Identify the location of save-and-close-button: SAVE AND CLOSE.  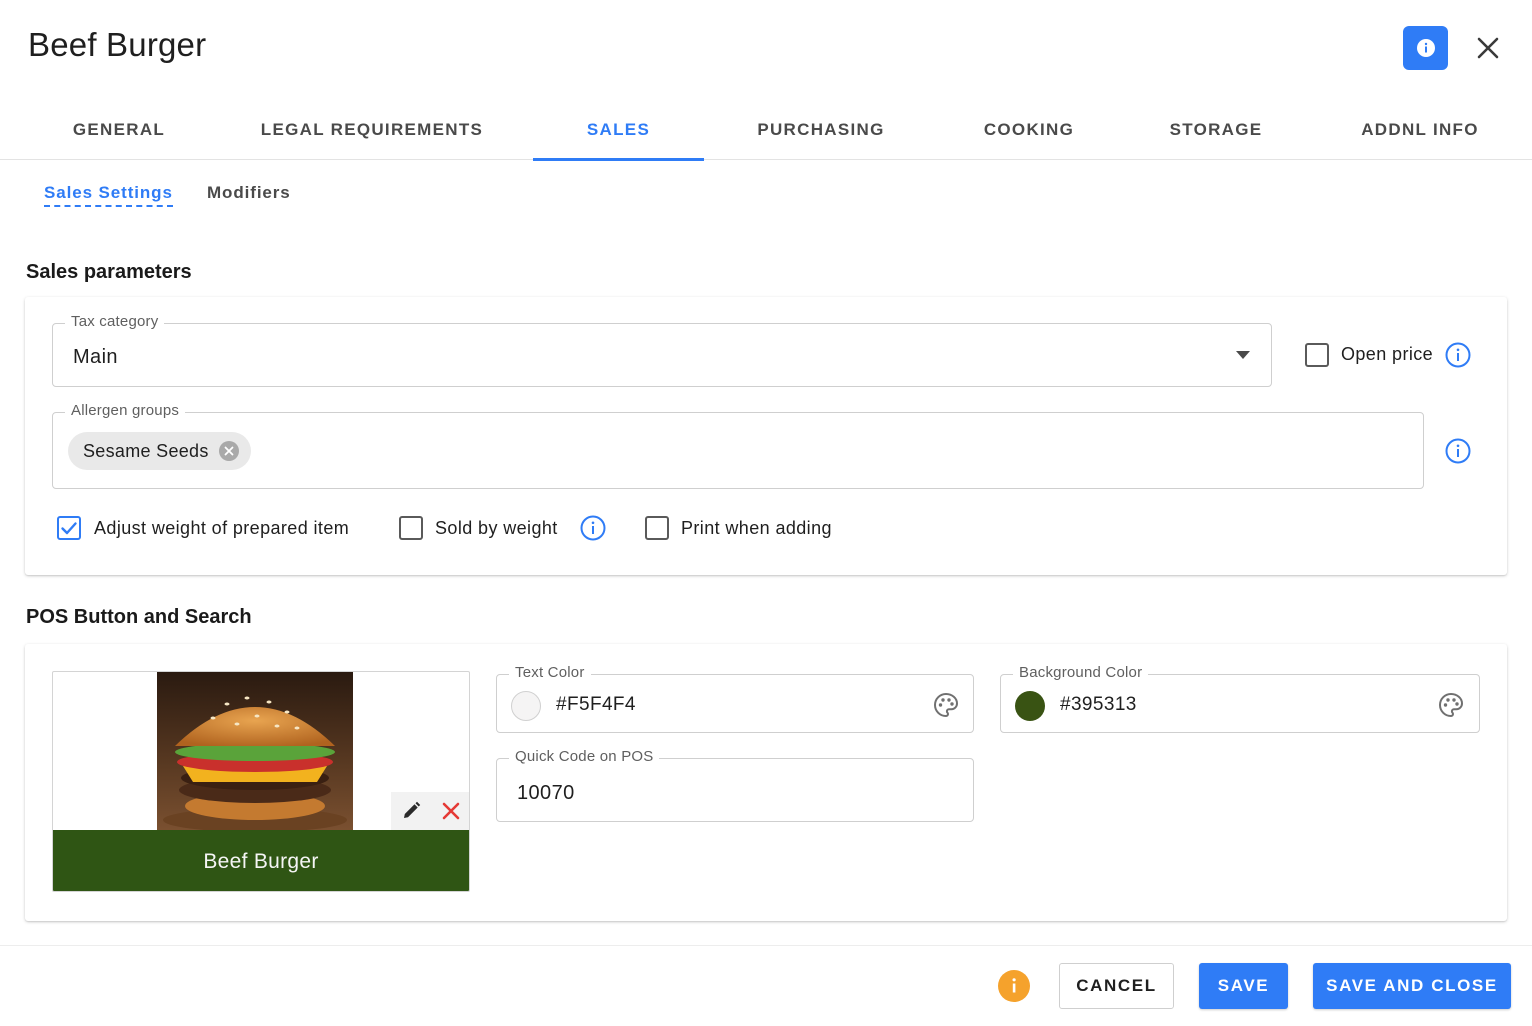
(1412, 986).